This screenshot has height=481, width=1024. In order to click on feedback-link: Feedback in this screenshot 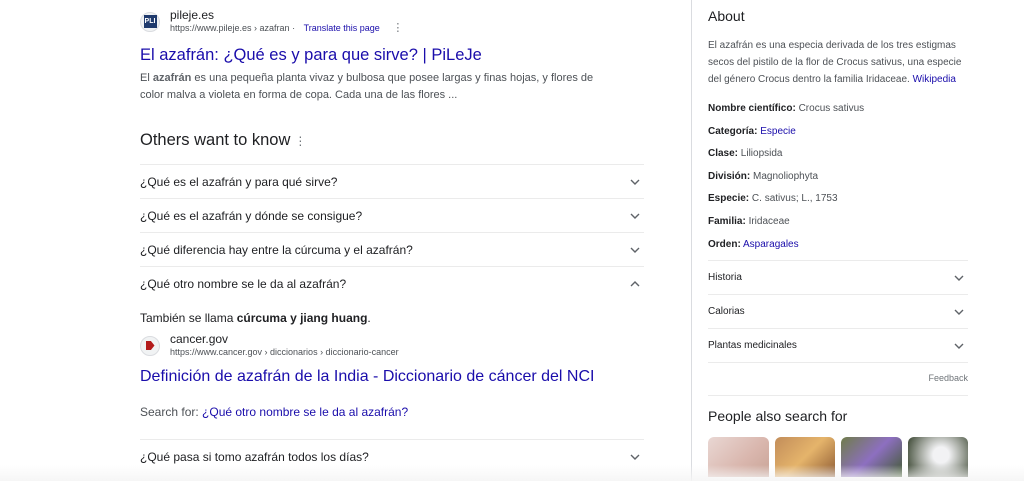, I will do `click(838, 383)`.